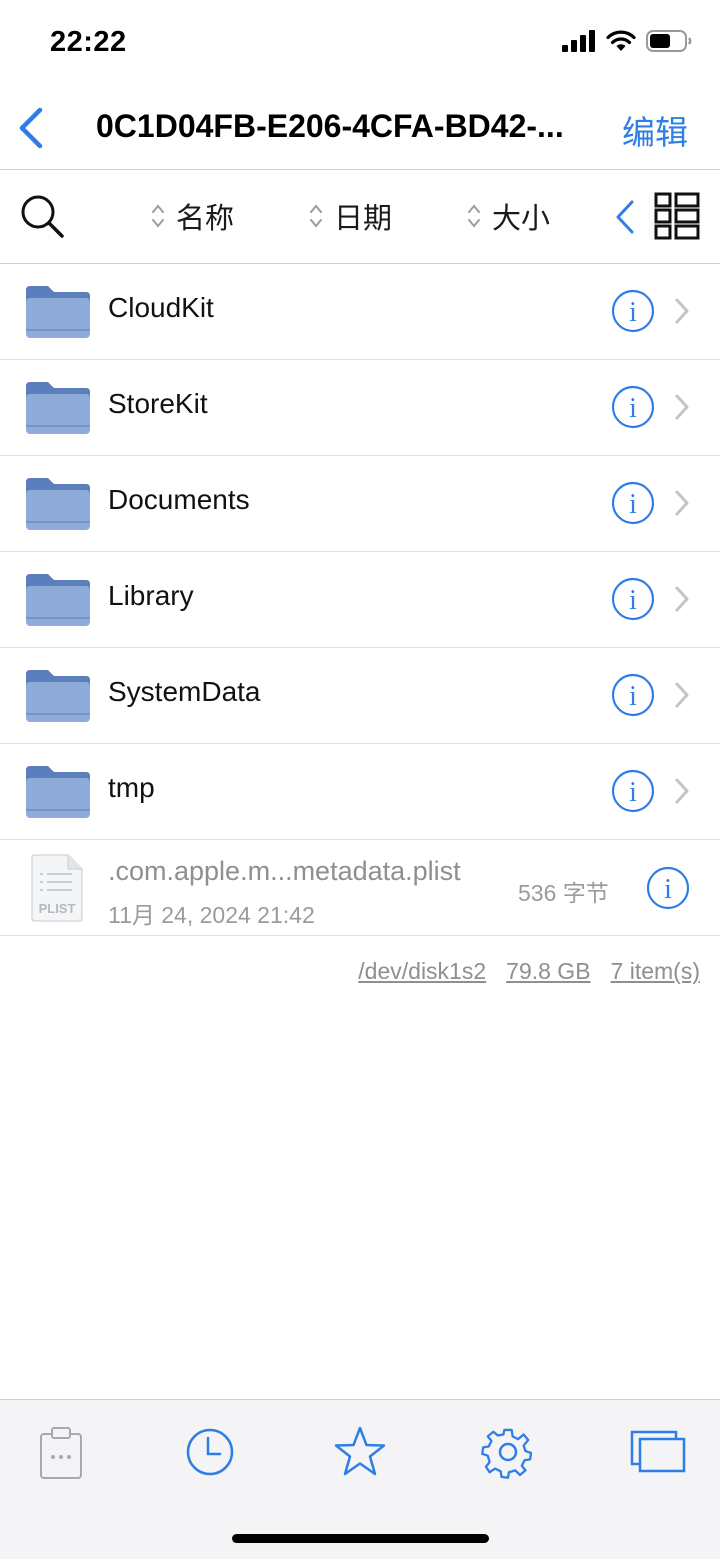 The height and width of the screenshot is (1559, 720). What do you see at coordinates (360, 44) in the screenshot?
I see `status-bar: 22:22` at bounding box center [360, 44].